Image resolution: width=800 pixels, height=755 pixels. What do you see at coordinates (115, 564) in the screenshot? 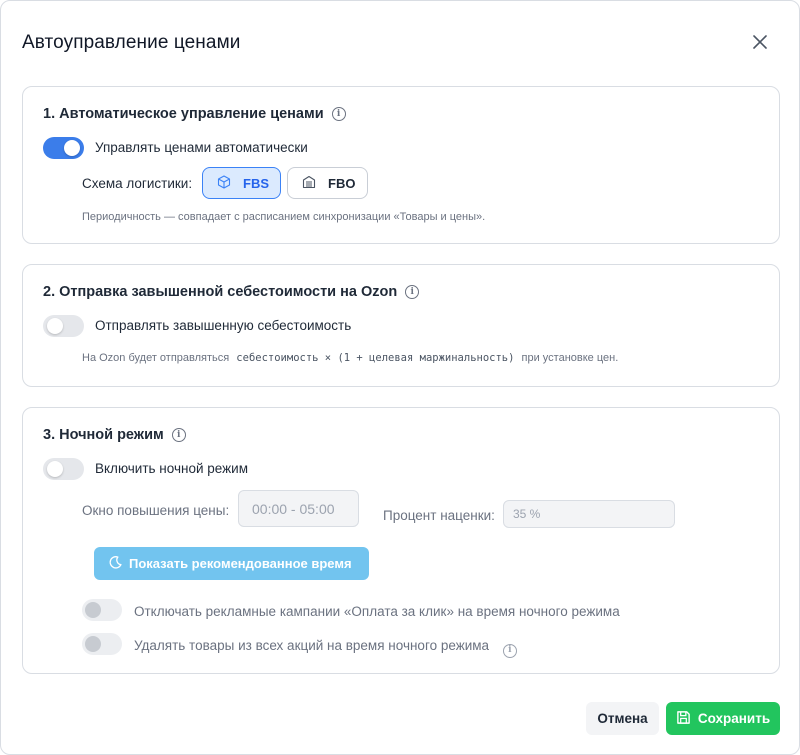
I see `moon-icon` at bounding box center [115, 564].